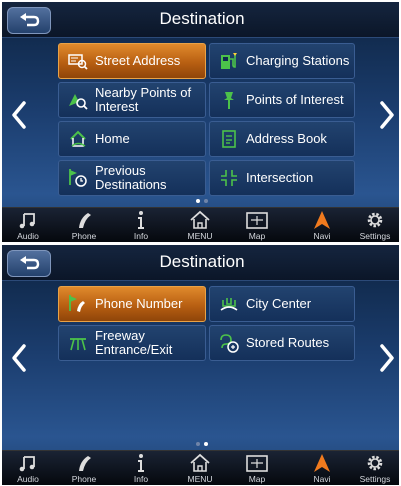 The height and width of the screenshot is (486, 401). Describe the element at coordinates (78, 343) in the screenshot. I see `freeway-icon` at that location.